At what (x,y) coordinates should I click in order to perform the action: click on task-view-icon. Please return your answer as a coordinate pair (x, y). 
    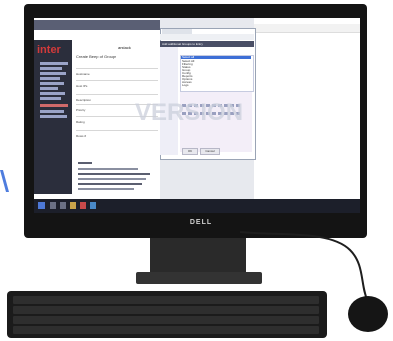
    Looking at the image, I should click on (63, 205).